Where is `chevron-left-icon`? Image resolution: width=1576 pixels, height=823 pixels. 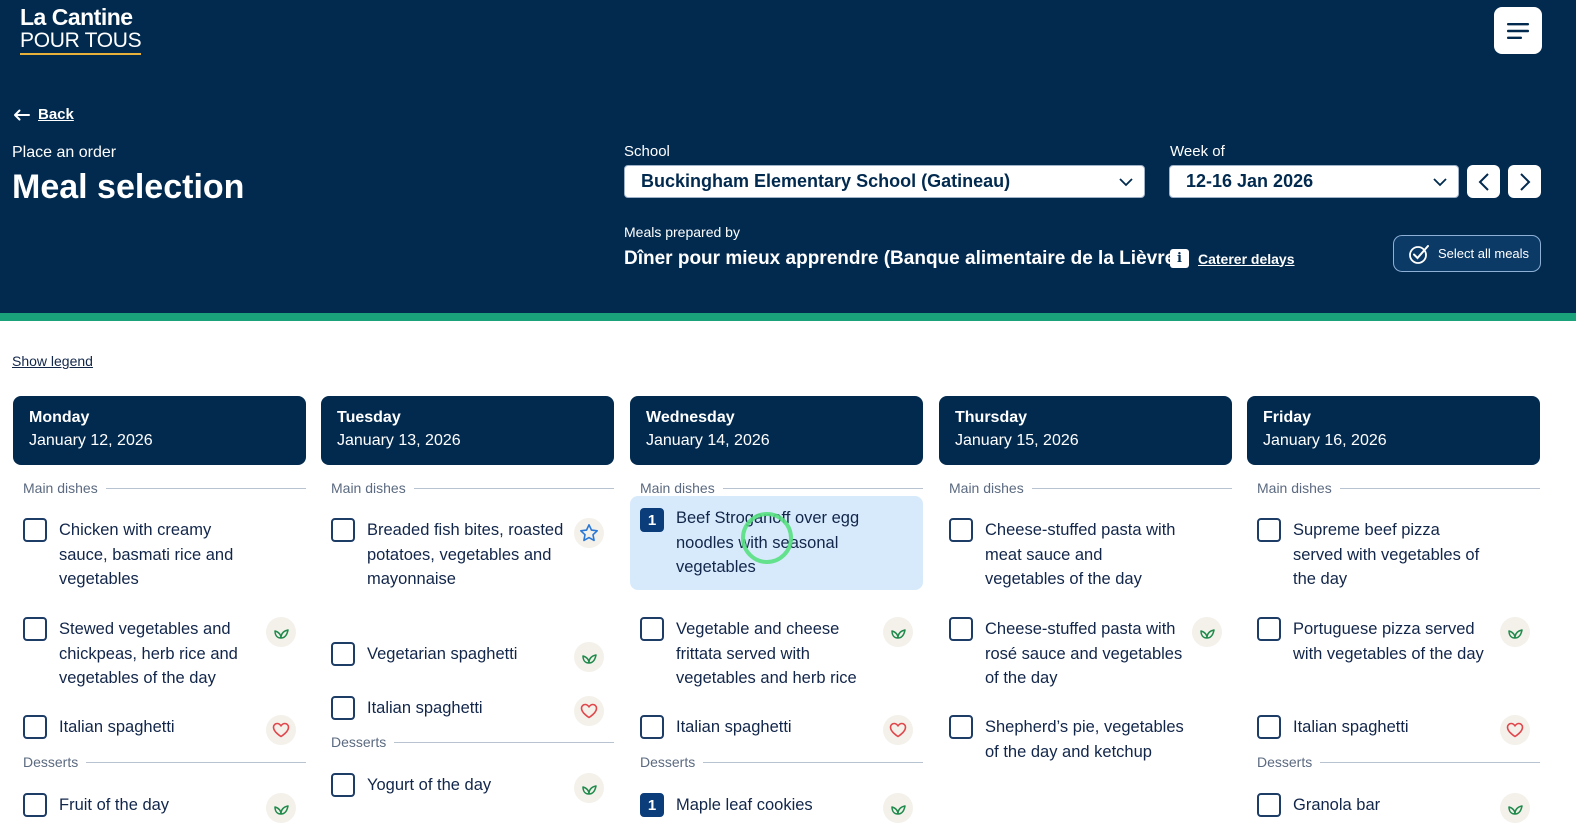
chevron-left-icon is located at coordinates (1483, 181).